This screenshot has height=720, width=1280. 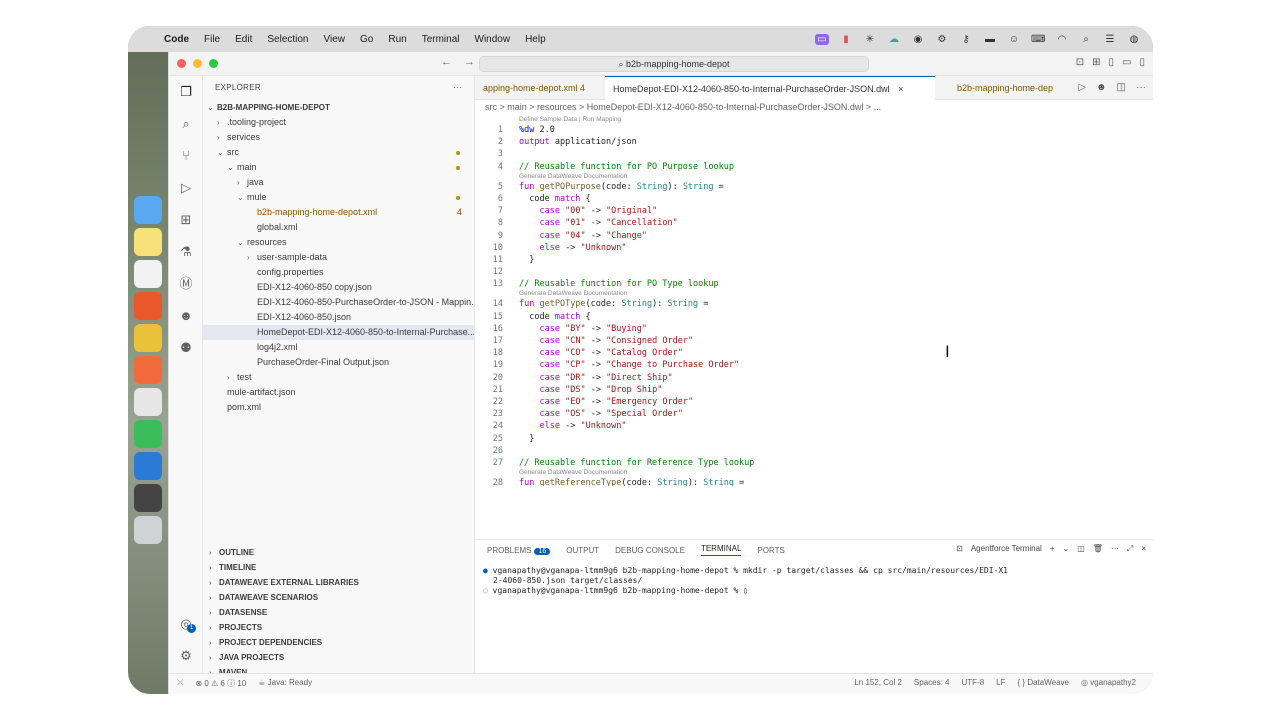 I want to click on java-status: ☕ Java: Ready, so click(x=285, y=683).